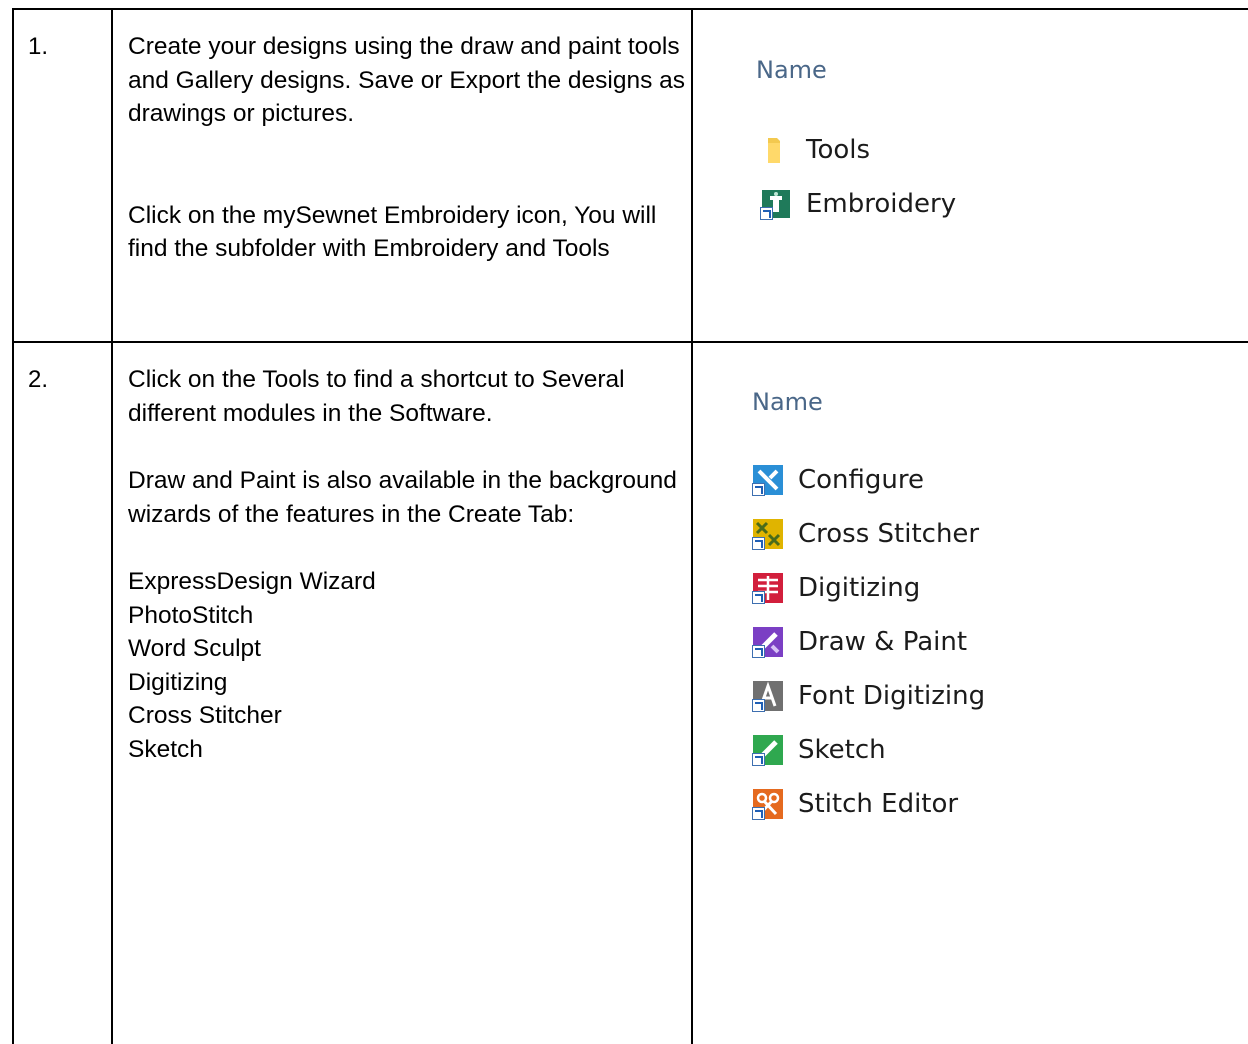  Describe the element at coordinates (878, 804) in the screenshot. I see `file-item-label: Stitch Editor` at that location.